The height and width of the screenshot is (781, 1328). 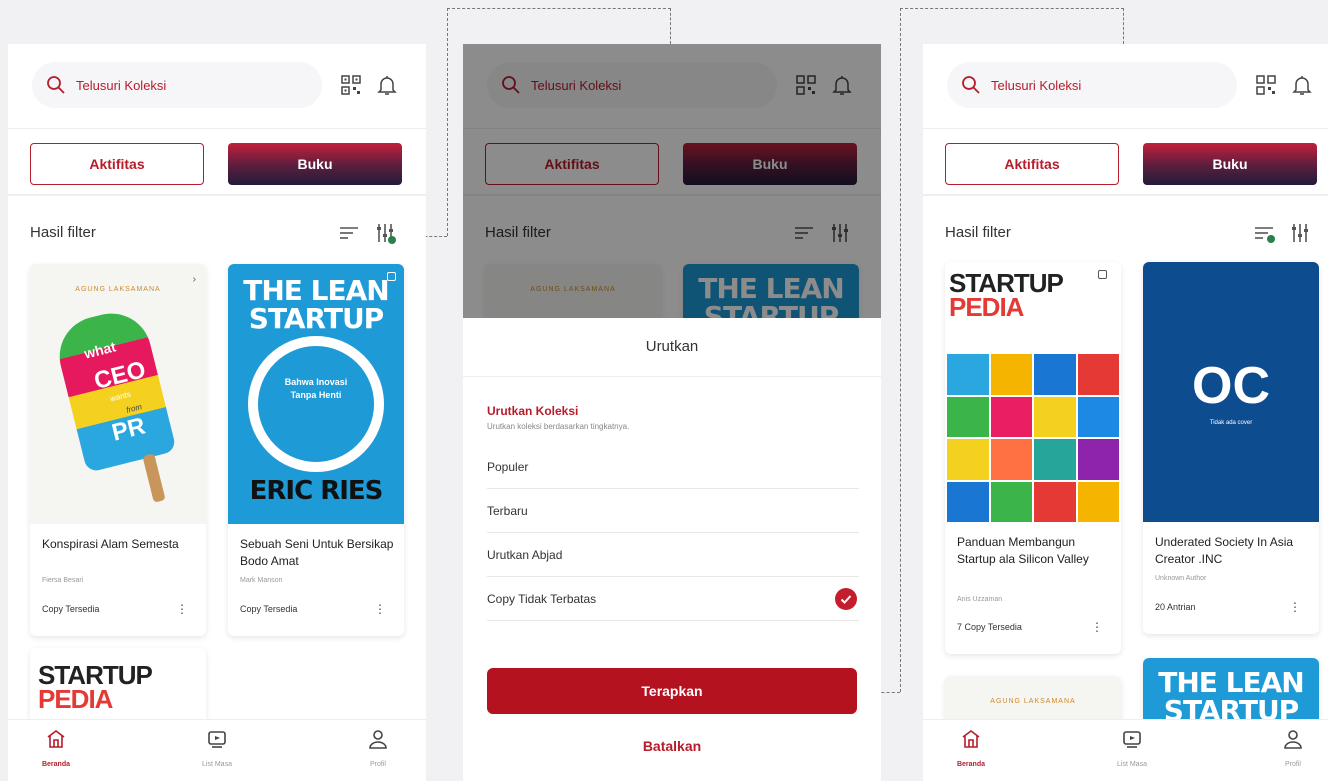 I want to click on book-card-peek: STARTUP PEDIA, so click(x=118, y=688).